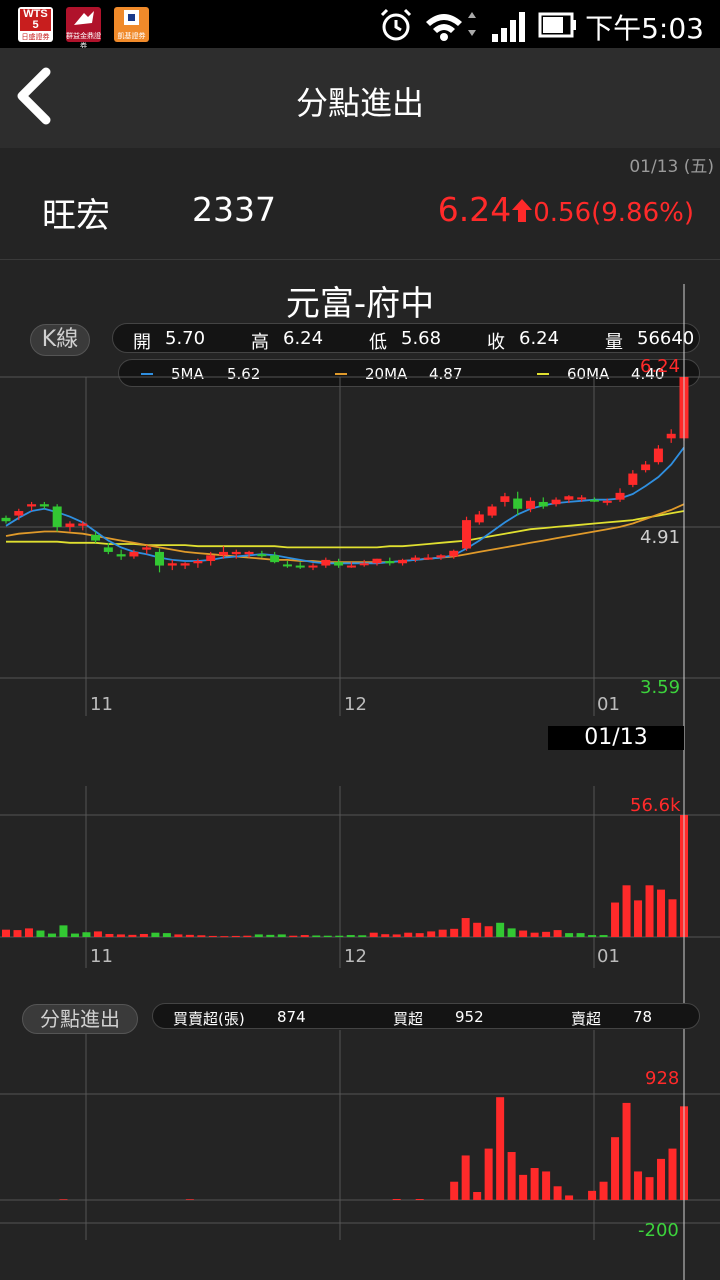  I want to click on arrow-up-icon, so click(522, 210).